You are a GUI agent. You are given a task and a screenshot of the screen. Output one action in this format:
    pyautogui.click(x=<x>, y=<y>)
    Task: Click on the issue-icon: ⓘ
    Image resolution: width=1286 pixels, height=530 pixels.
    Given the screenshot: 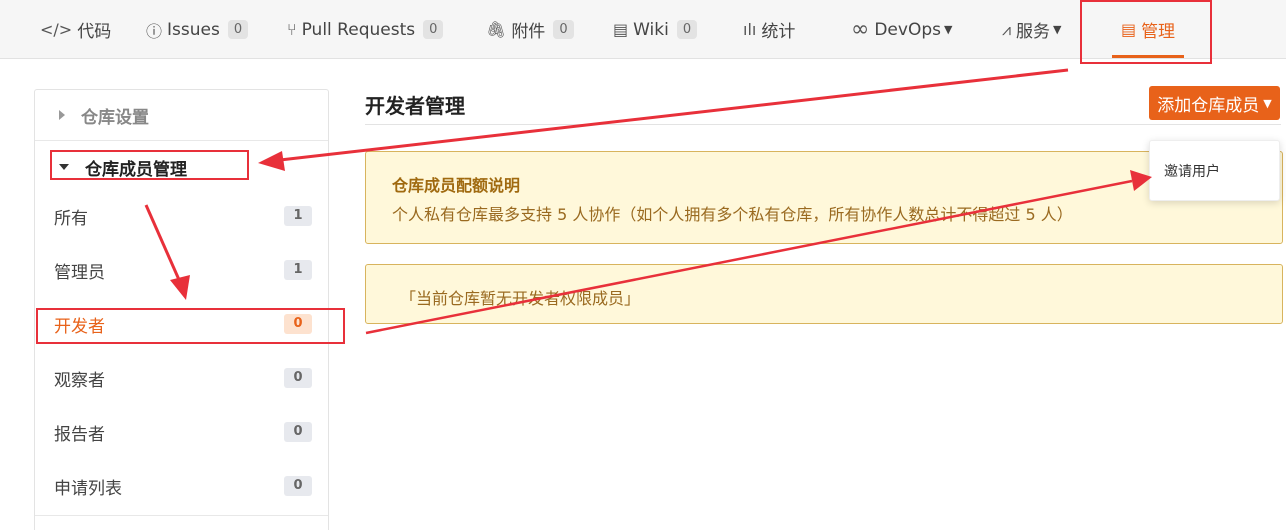 What is the action you would take?
    pyautogui.click(x=154, y=31)
    